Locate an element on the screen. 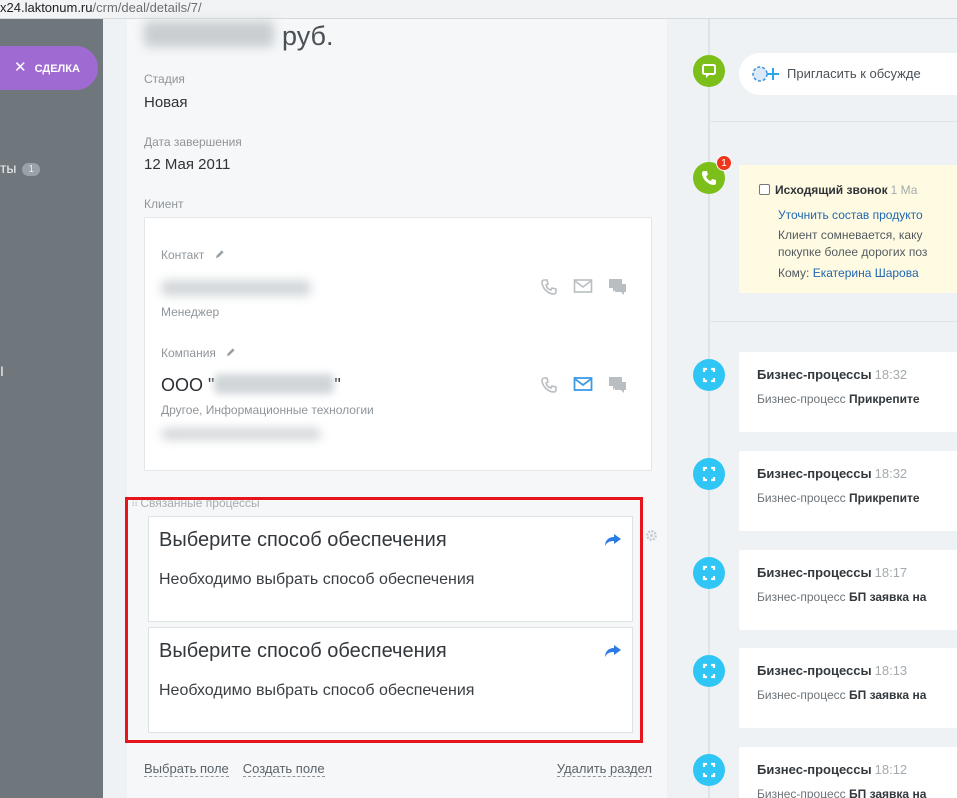 The width and height of the screenshot is (957, 798). deal-amount: руб. is located at coordinates (238, 36).